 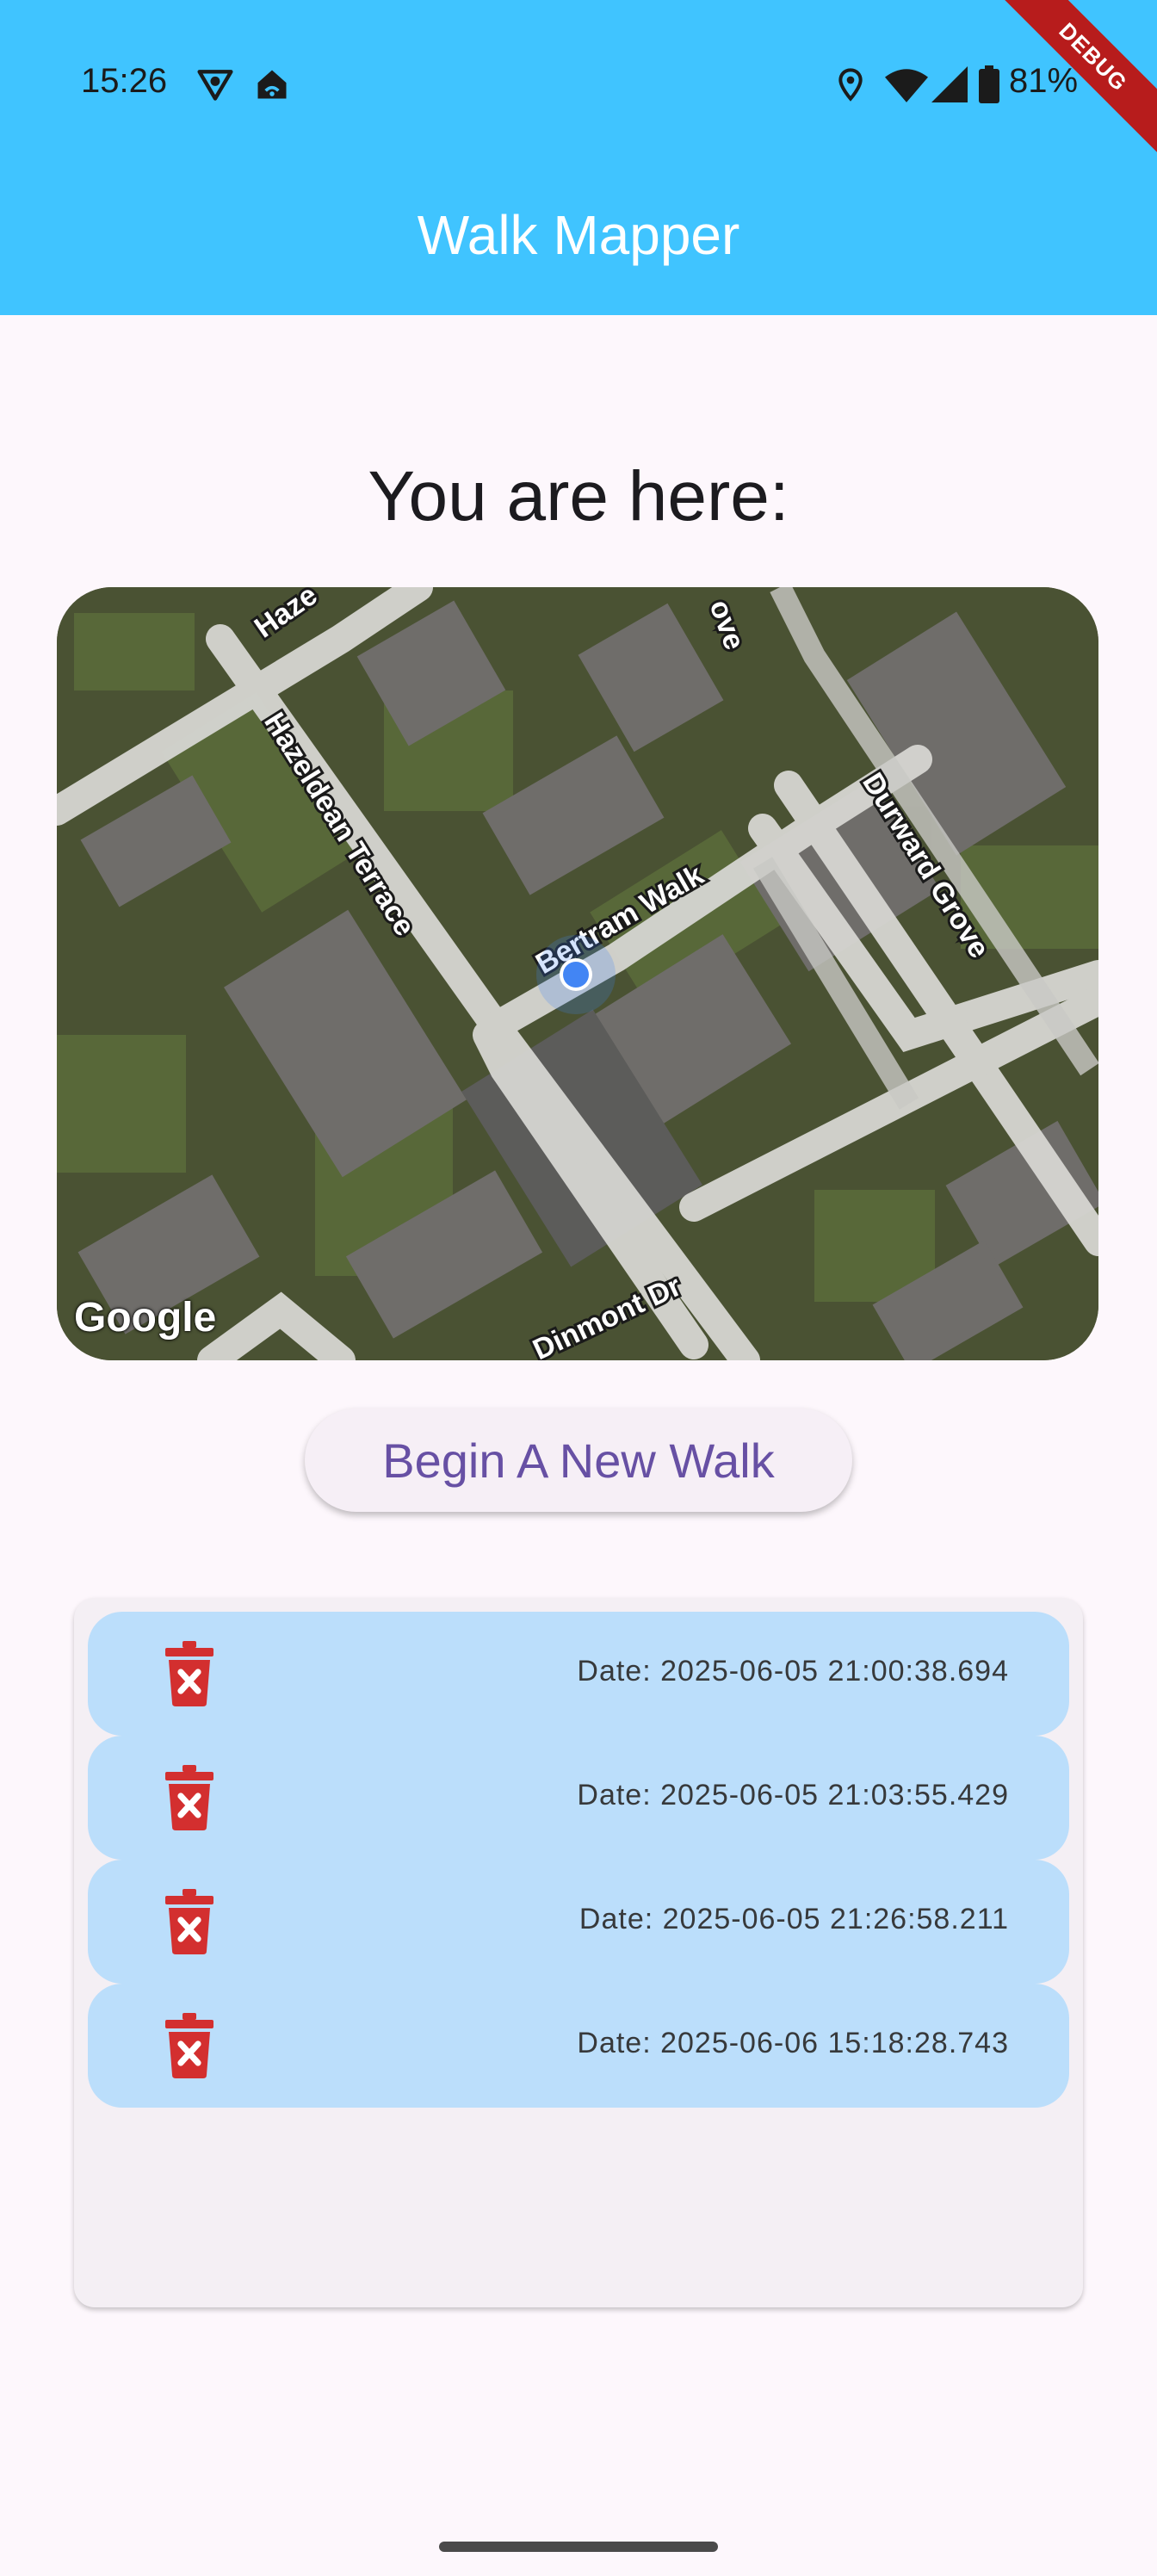 What do you see at coordinates (793, 1919) in the screenshot?
I see `walk-date: Date: 2025-06-05 21:26:58.211` at bounding box center [793, 1919].